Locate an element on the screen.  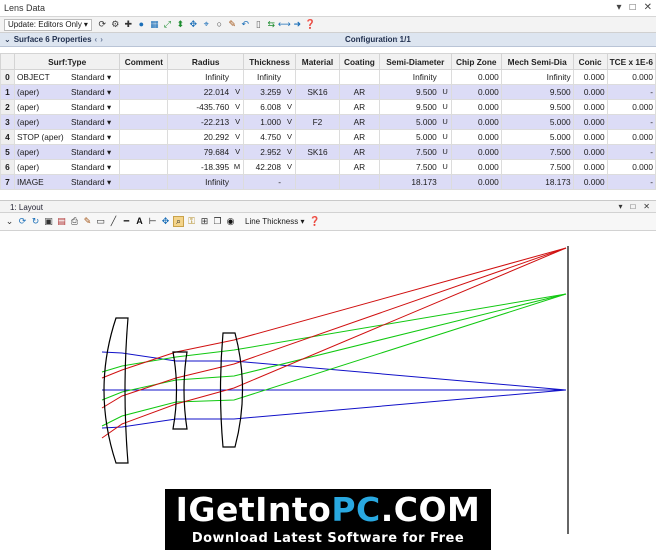
target-icon: ◉ is located at coordinates (230, 221).